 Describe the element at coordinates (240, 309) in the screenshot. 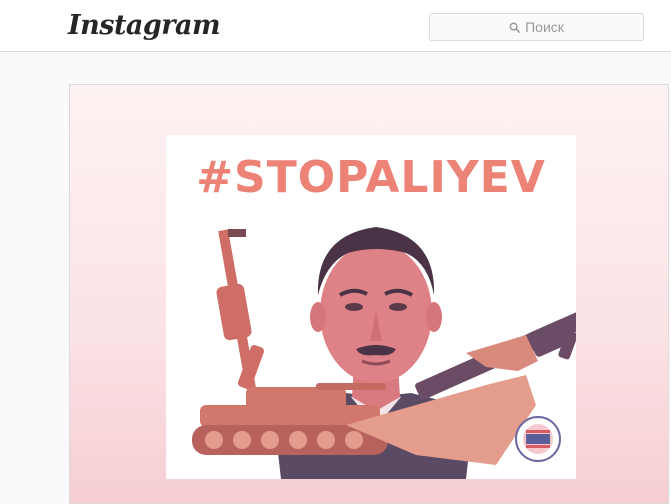

I see `rifle-left` at that location.